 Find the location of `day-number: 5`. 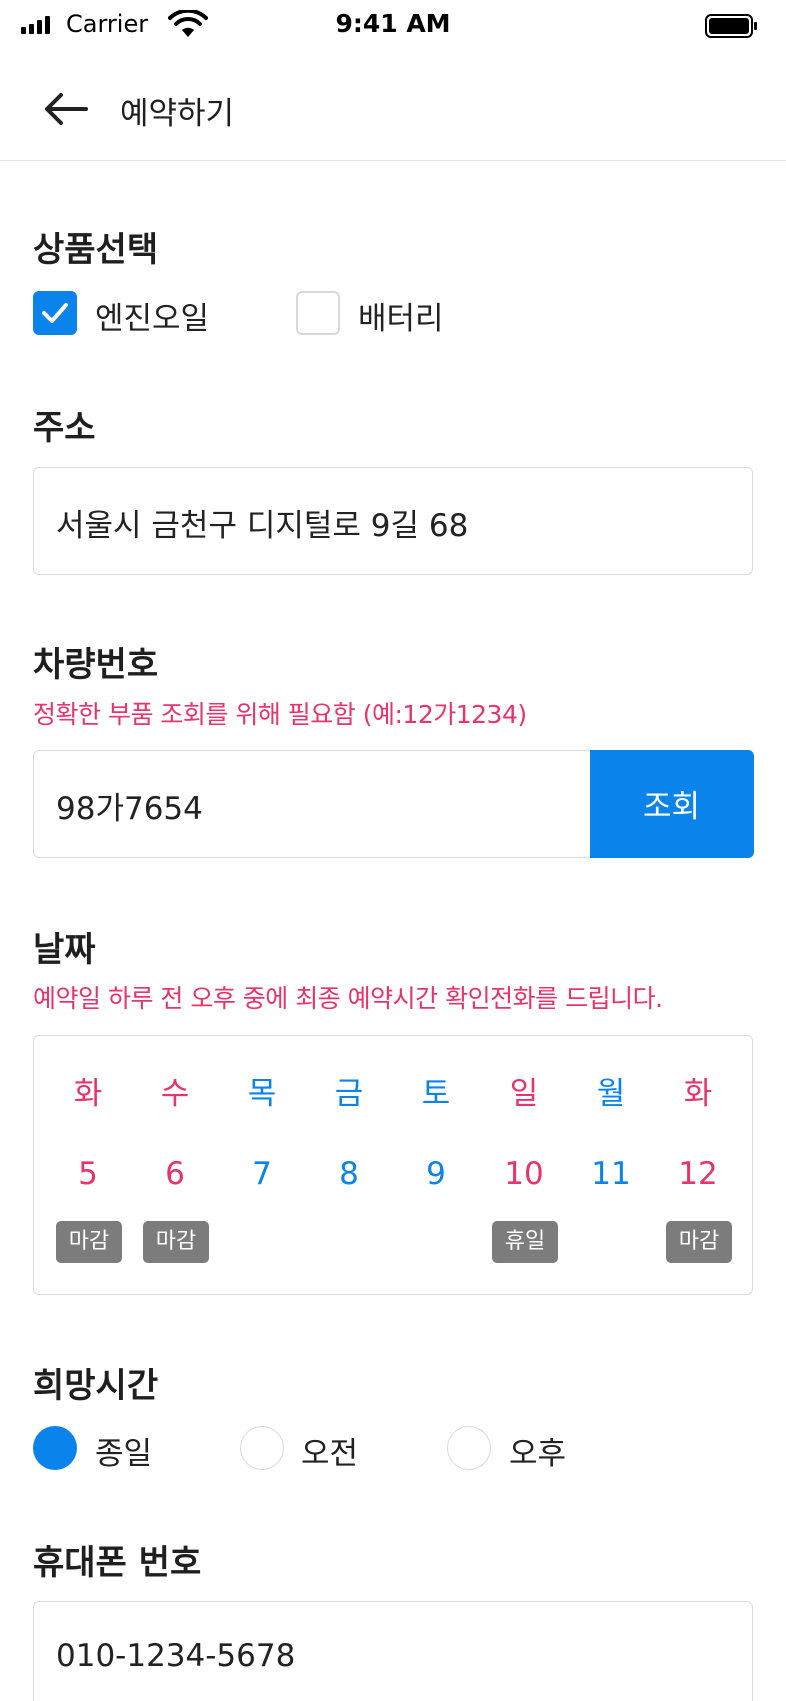

day-number: 5 is located at coordinates (88, 1174).